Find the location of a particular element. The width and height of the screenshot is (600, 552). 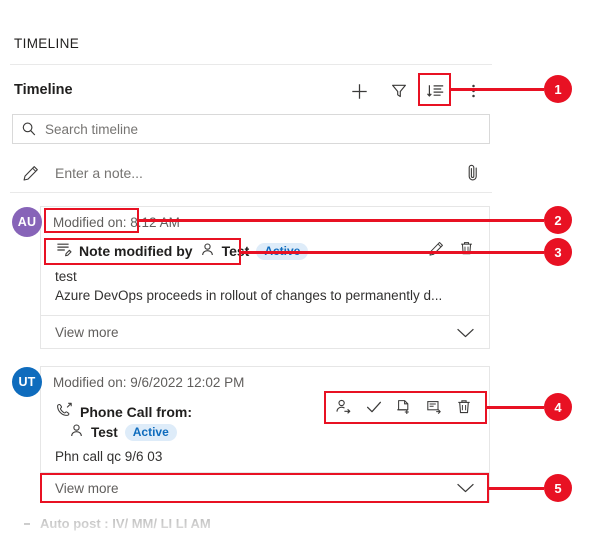

annotation-number-5: 5 is located at coordinates (558, 488).